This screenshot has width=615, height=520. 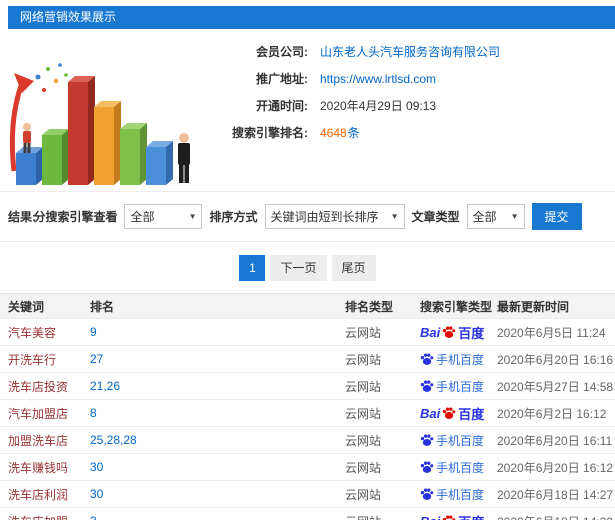 What do you see at coordinates (298, 268) in the screenshot?
I see `next-page-button: 下一页` at bounding box center [298, 268].